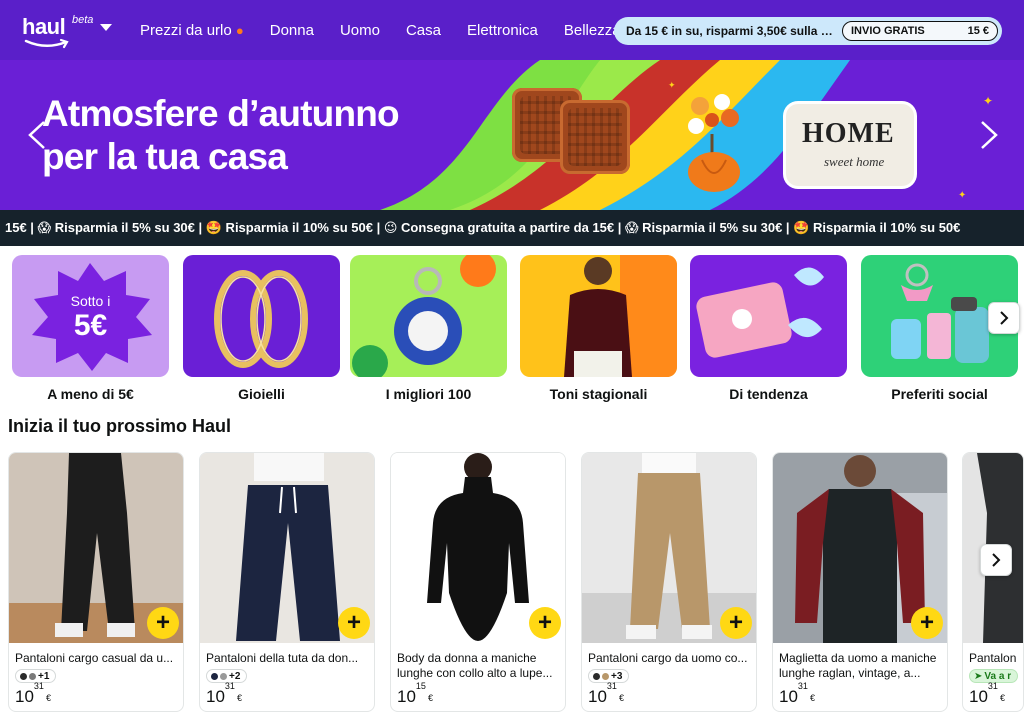 The width and height of the screenshot is (1024, 712). Describe the element at coordinates (261, 319) in the screenshot. I see `gold-hoop-earrings-image` at that location.